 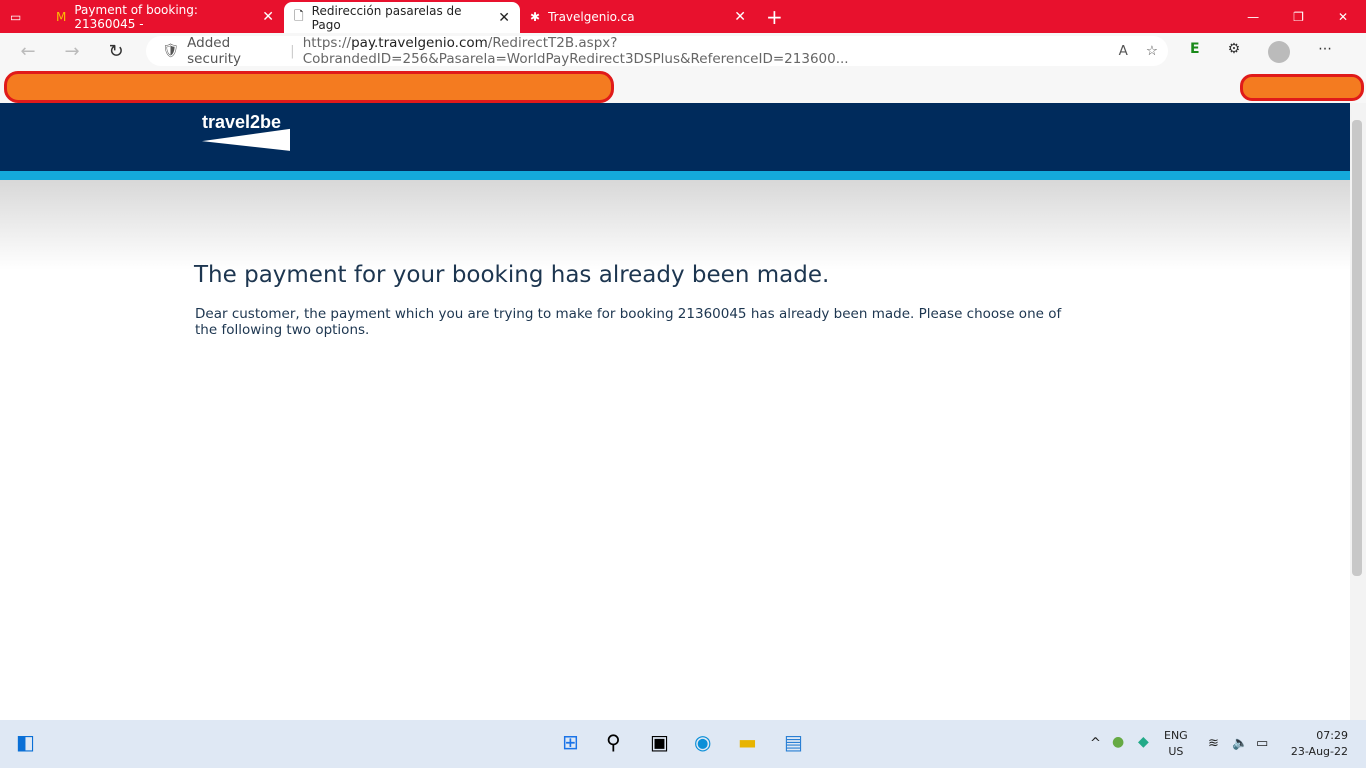 I want to click on task-view-icon: ▣, so click(x=659, y=742).